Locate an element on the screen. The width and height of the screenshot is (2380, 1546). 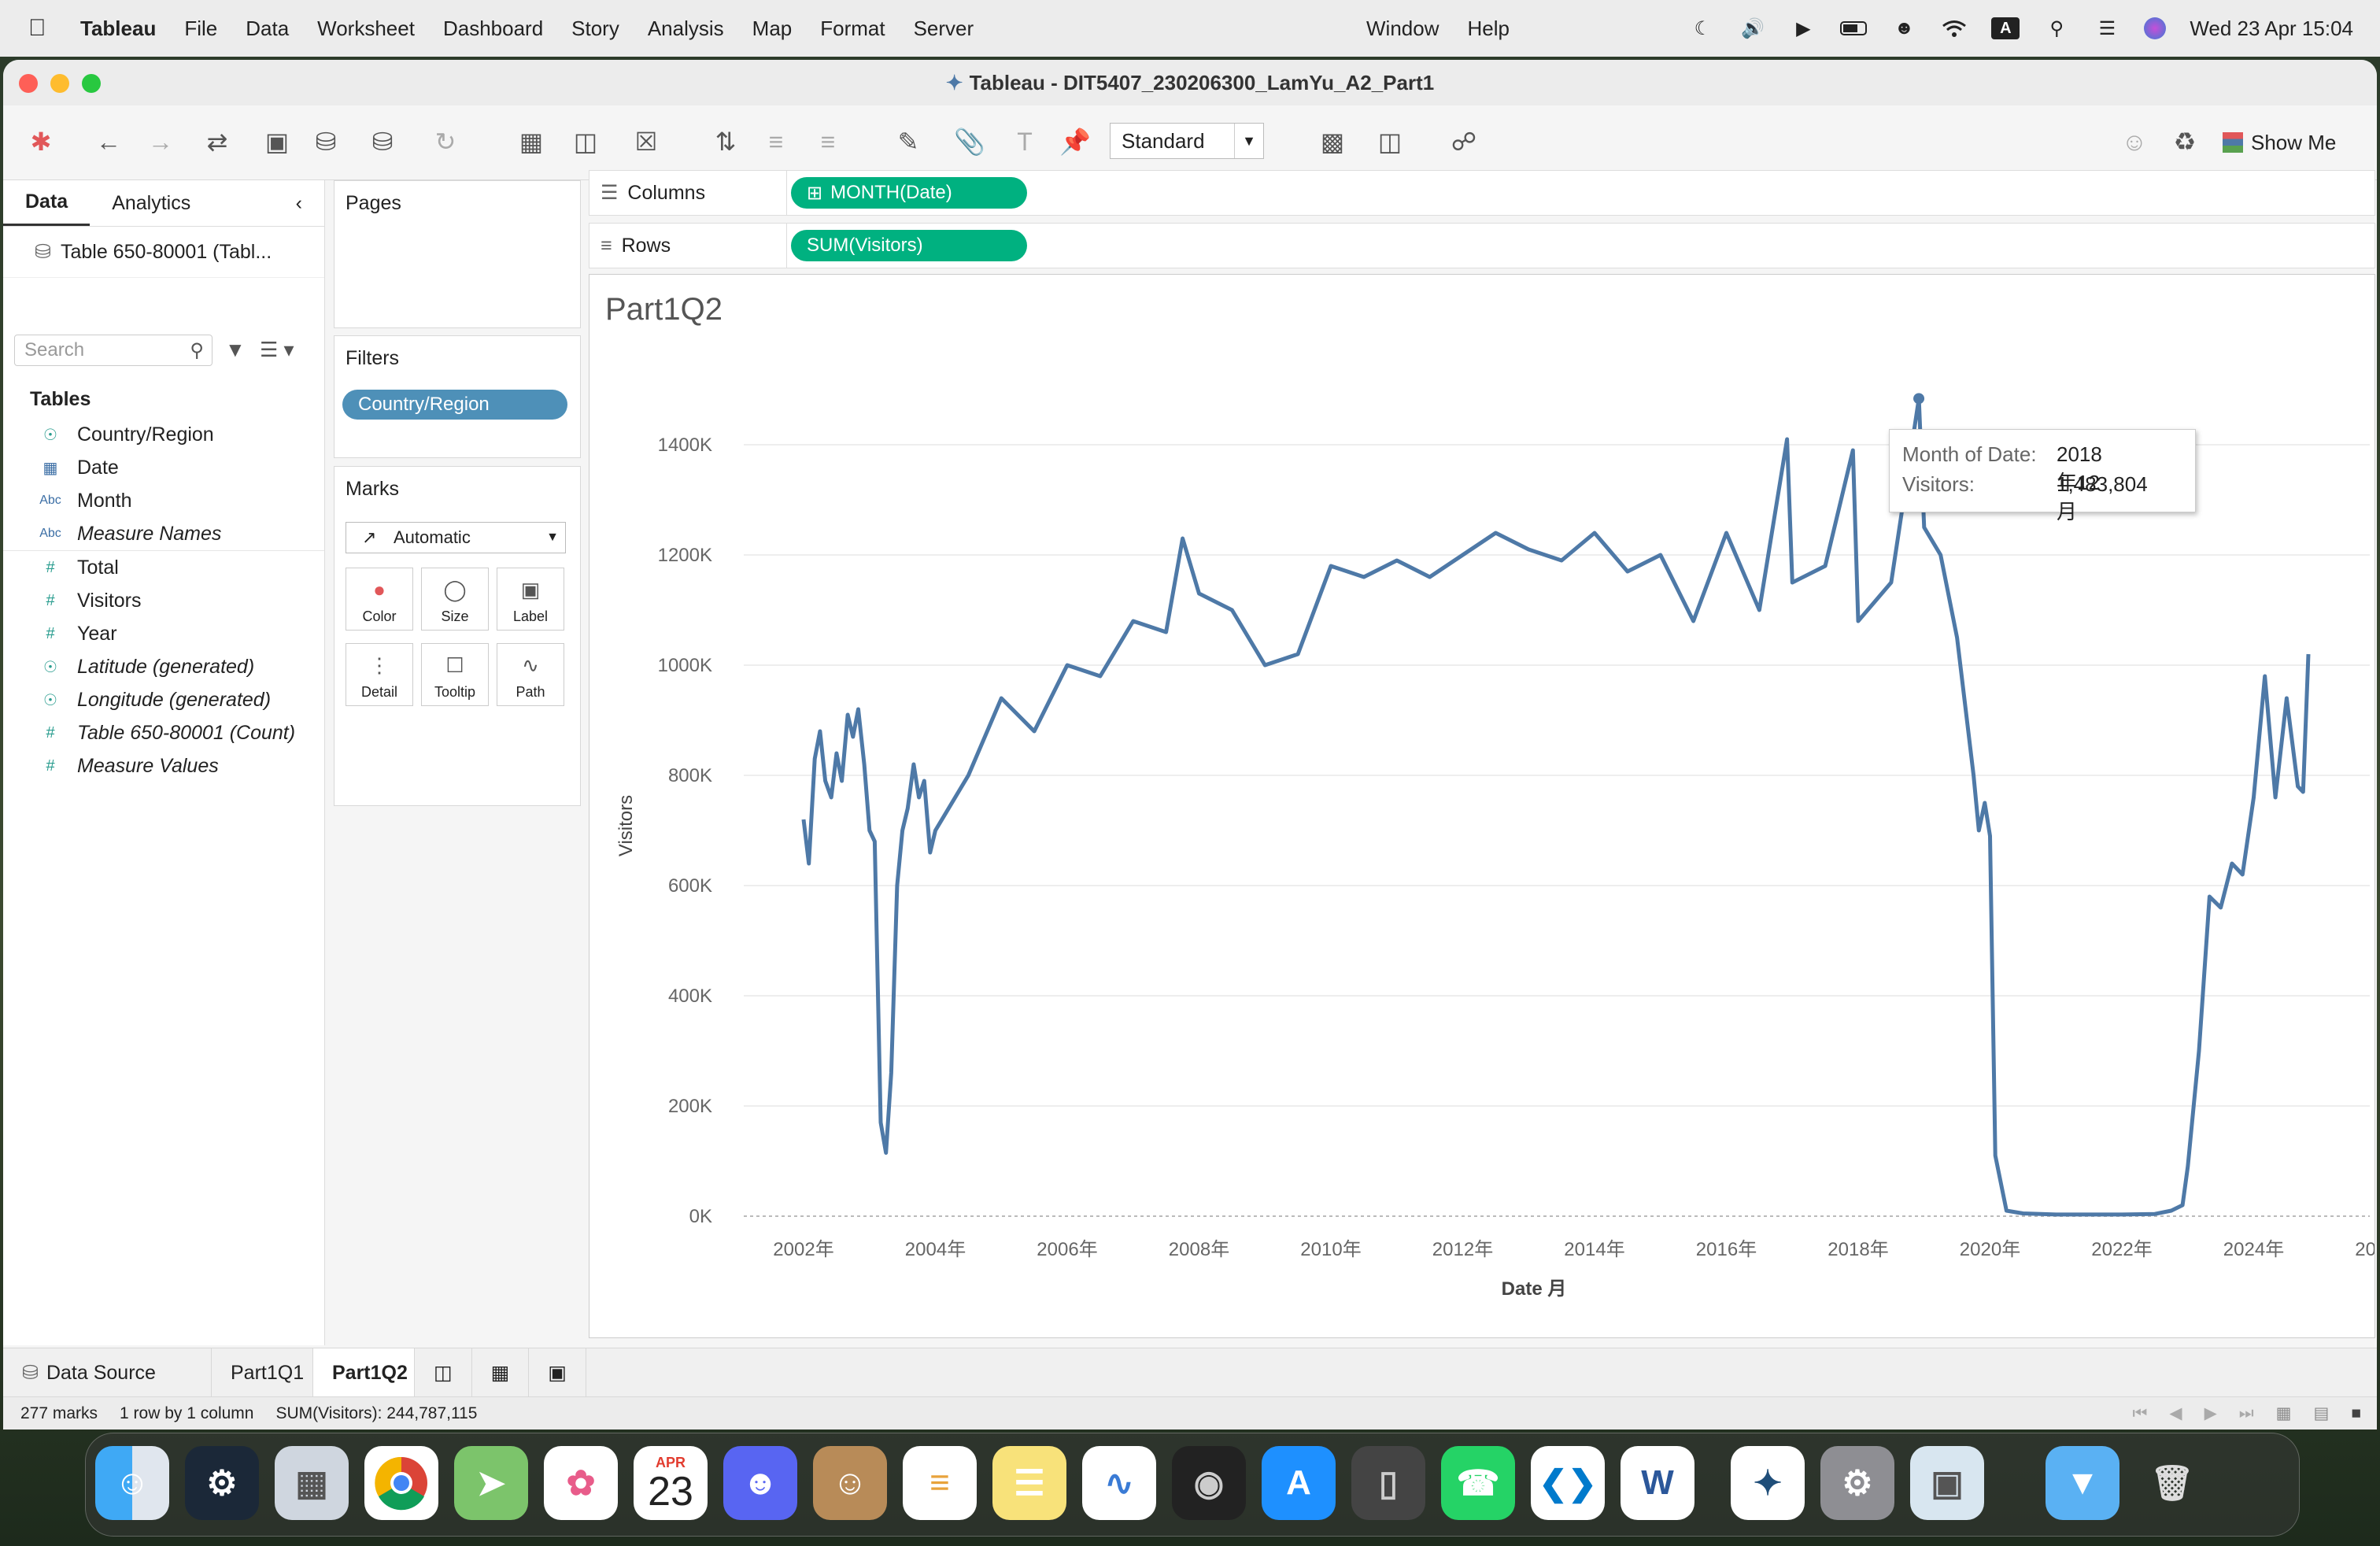
dock-preview-icon: ▣ is located at coordinates (1947, 1483).